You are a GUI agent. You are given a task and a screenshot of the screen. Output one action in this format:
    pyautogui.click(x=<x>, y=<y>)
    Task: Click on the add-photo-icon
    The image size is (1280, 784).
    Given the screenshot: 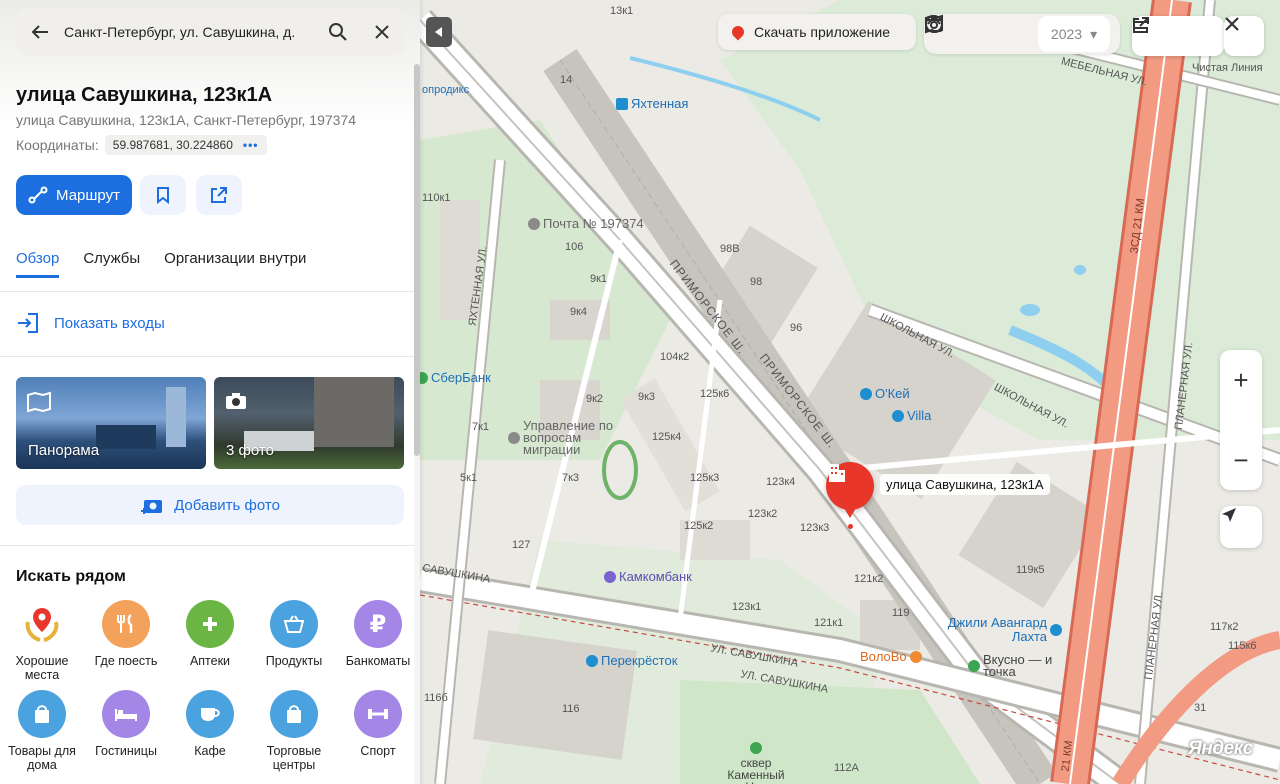 What is the action you would take?
    pyautogui.click(x=152, y=507)
    